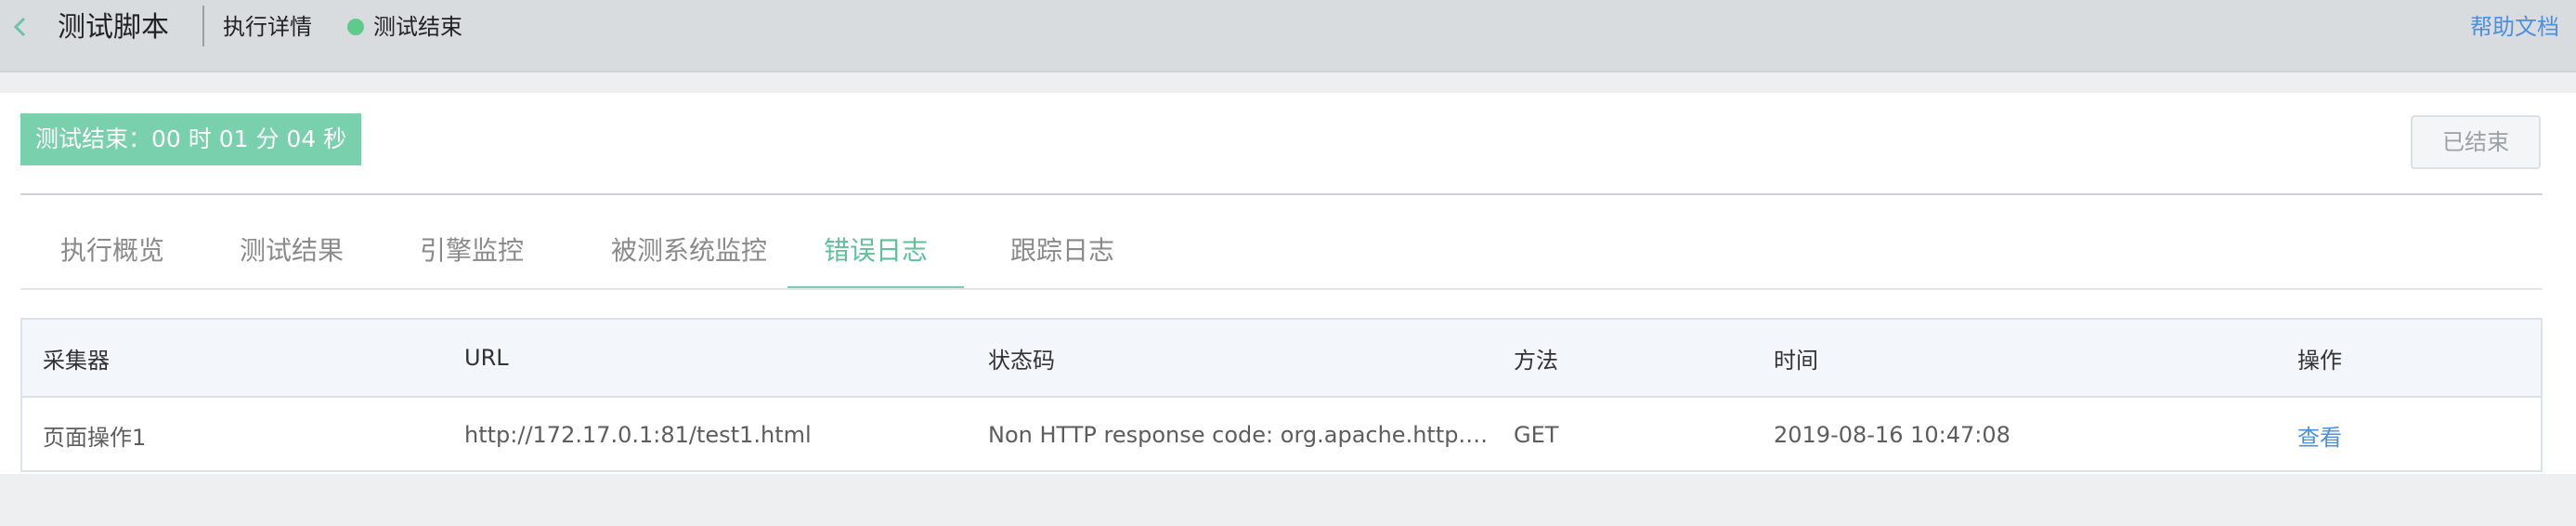 Image resolution: width=2576 pixels, height=526 pixels. I want to click on column-header-collector: 采集器, so click(76, 361).